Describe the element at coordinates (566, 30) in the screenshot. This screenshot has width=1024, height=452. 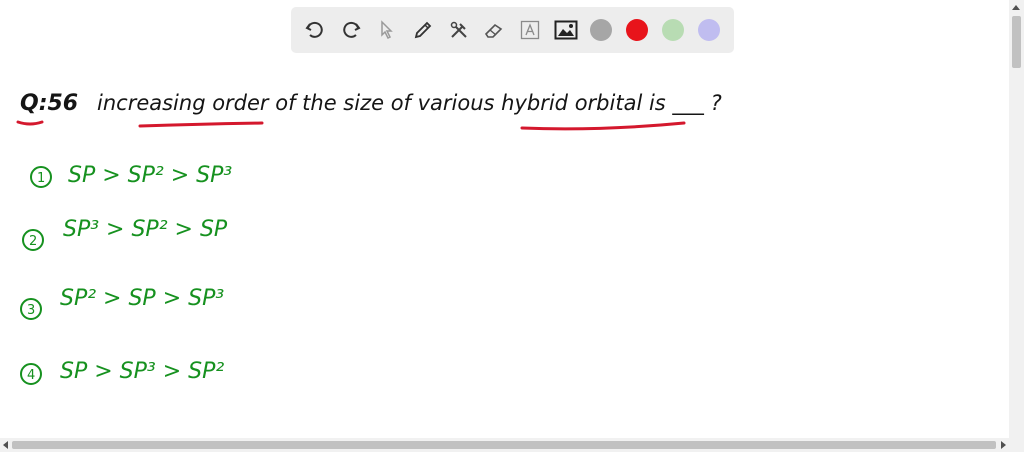
I see `image-icon` at that location.